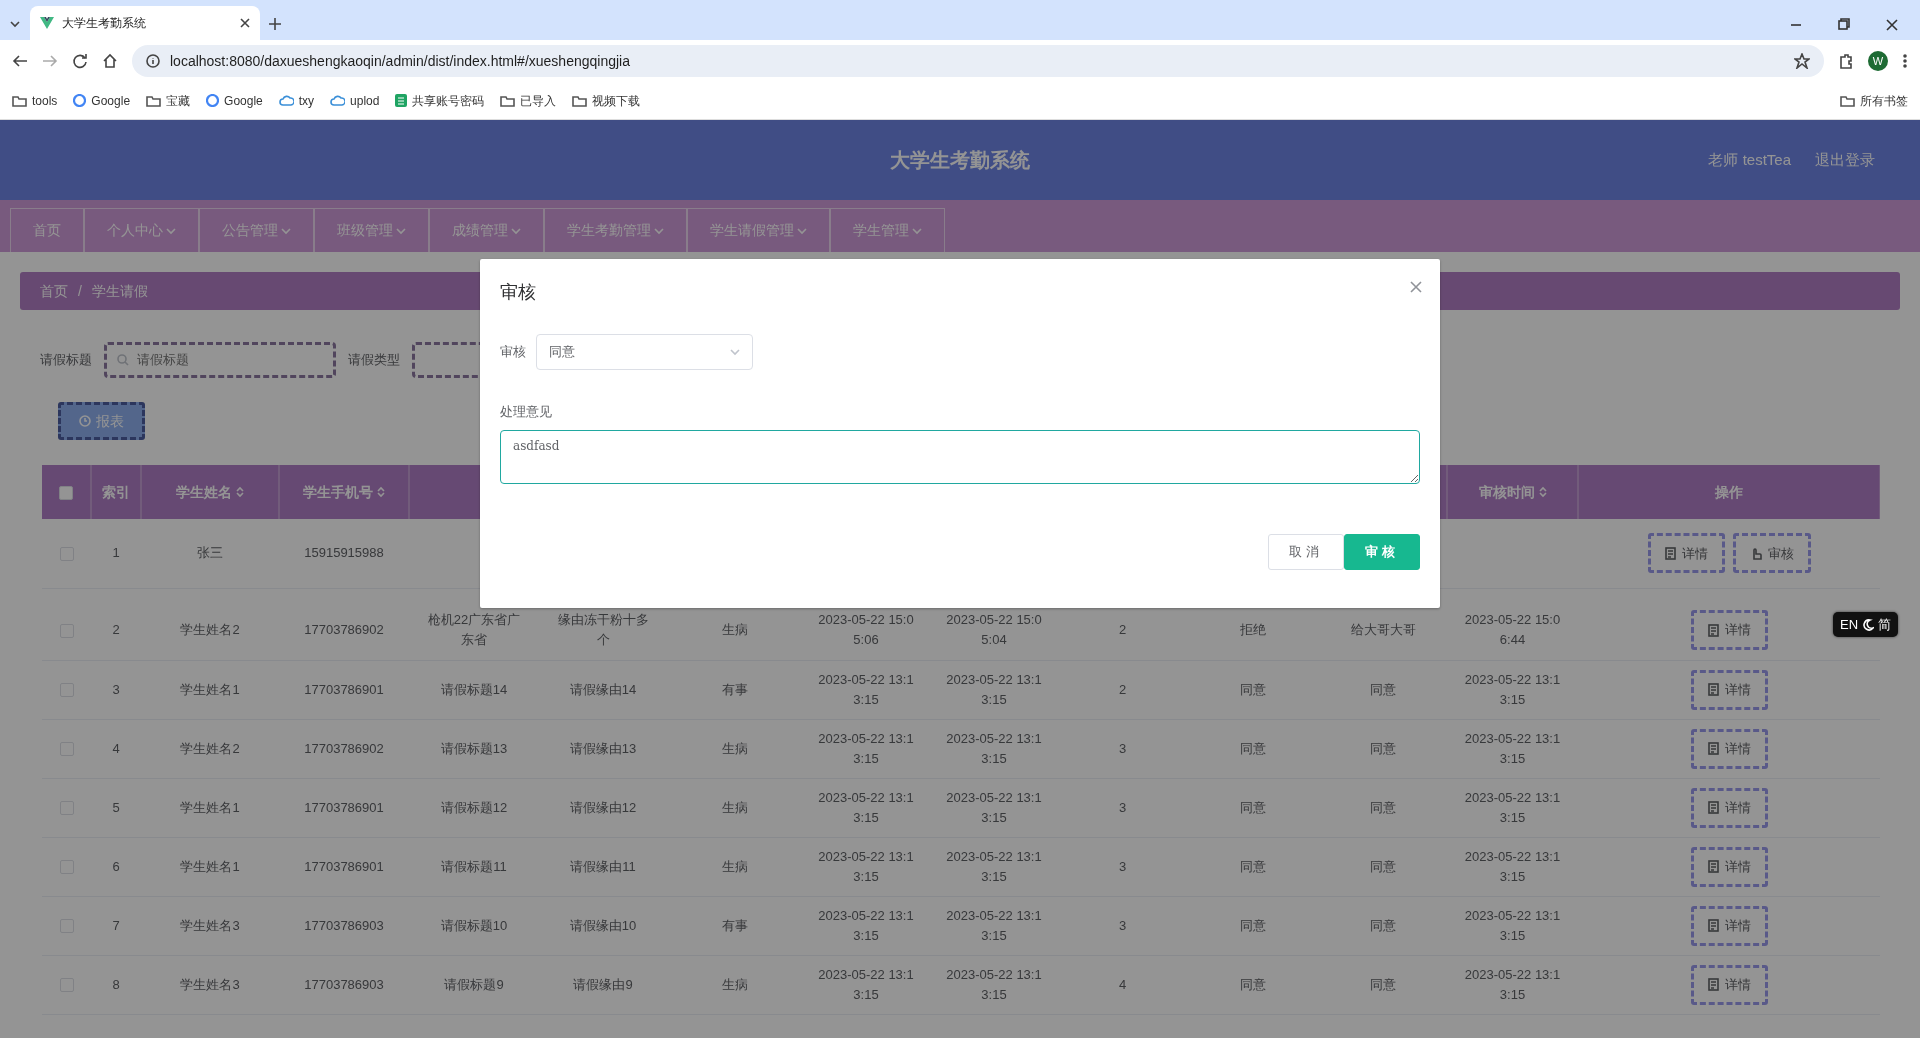 Image resolution: width=1920 pixels, height=1038 pixels. Describe the element at coordinates (210, 689) in the screenshot. I see `table-cell-text: 学生姓名1` at that location.